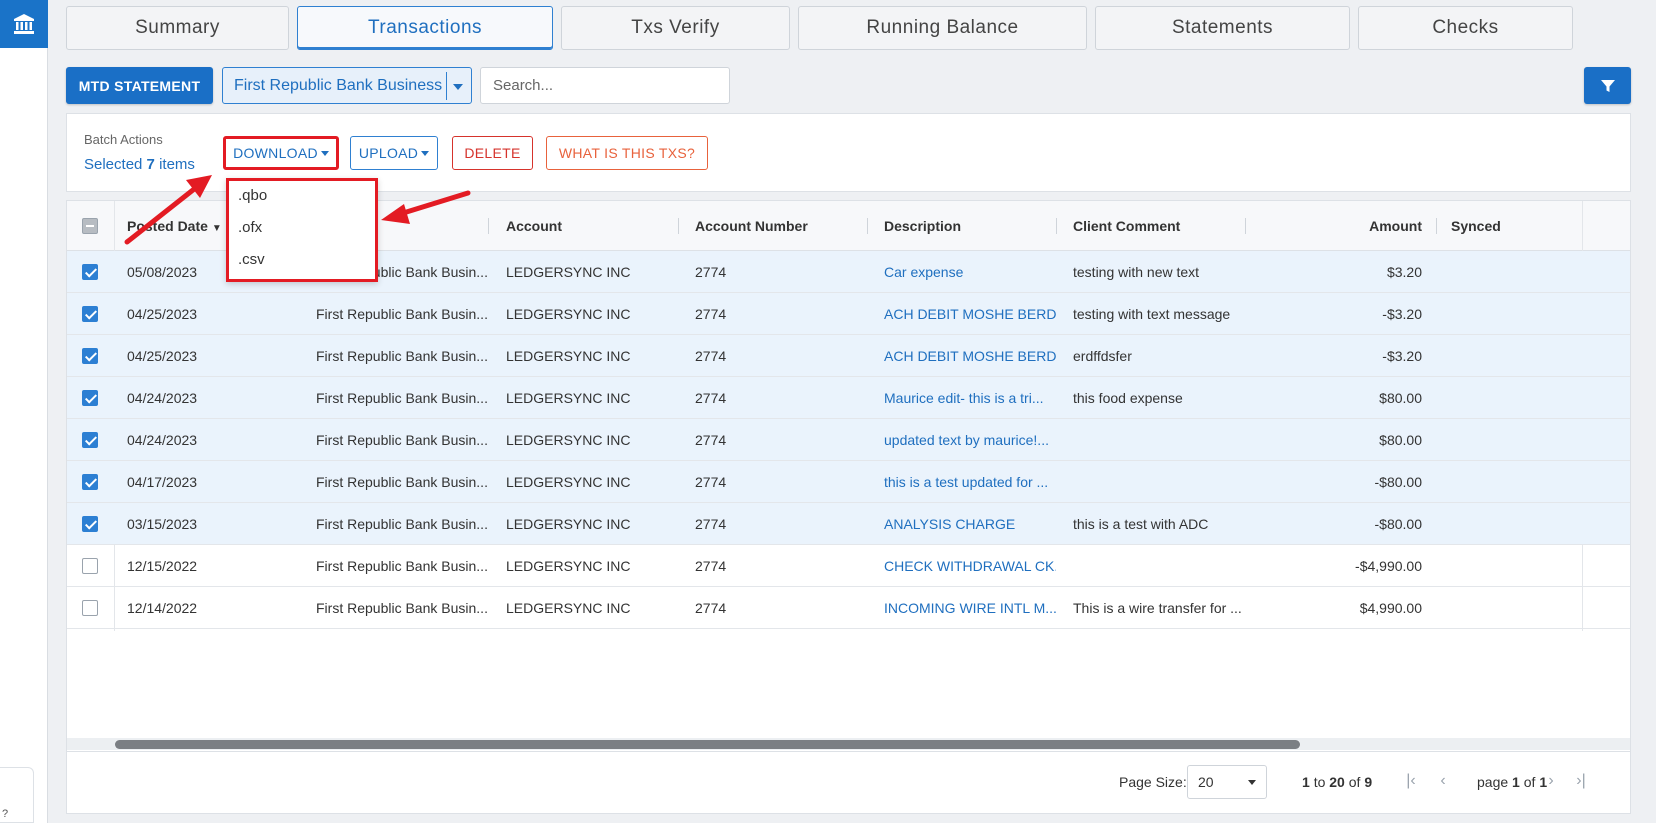 This screenshot has height=823, width=1656. What do you see at coordinates (162, 314) in the screenshot?
I see `cell-posted-date: 04/25/2023` at bounding box center [162, 314].